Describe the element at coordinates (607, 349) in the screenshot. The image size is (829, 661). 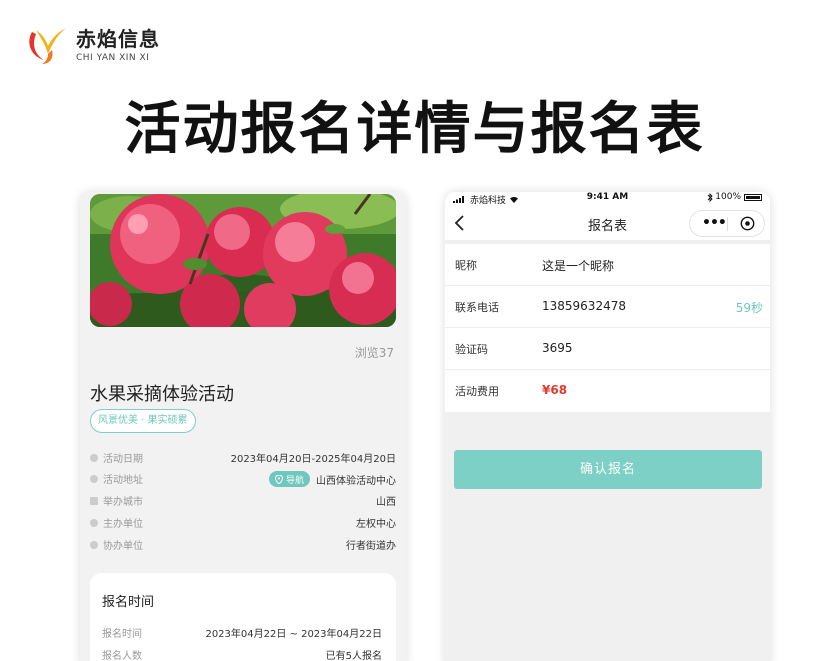
I see `form-row-code: 验证码 3695` at that location.